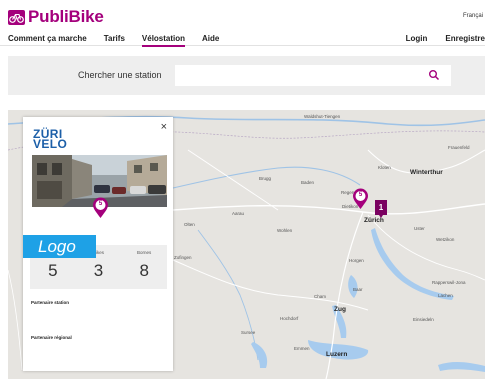 The height and width of the screenshot is (379, 485). Describe the element at coordinates (449, 282) in the screenshot. I see `map-label: Rapperswil-Jona` at that location.